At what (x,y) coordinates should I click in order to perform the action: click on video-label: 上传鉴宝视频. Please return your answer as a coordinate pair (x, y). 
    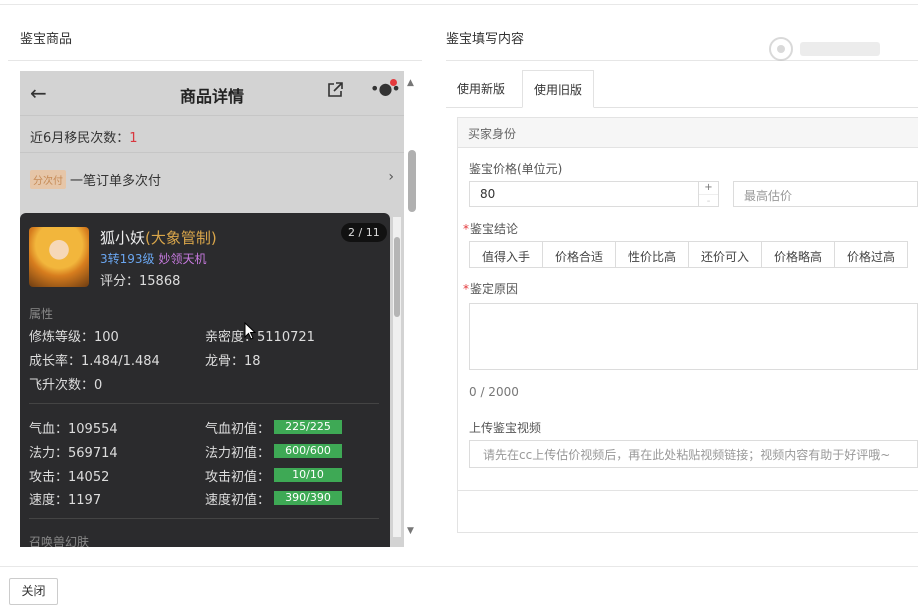
    Looking at the image, I should click on (505, 428).